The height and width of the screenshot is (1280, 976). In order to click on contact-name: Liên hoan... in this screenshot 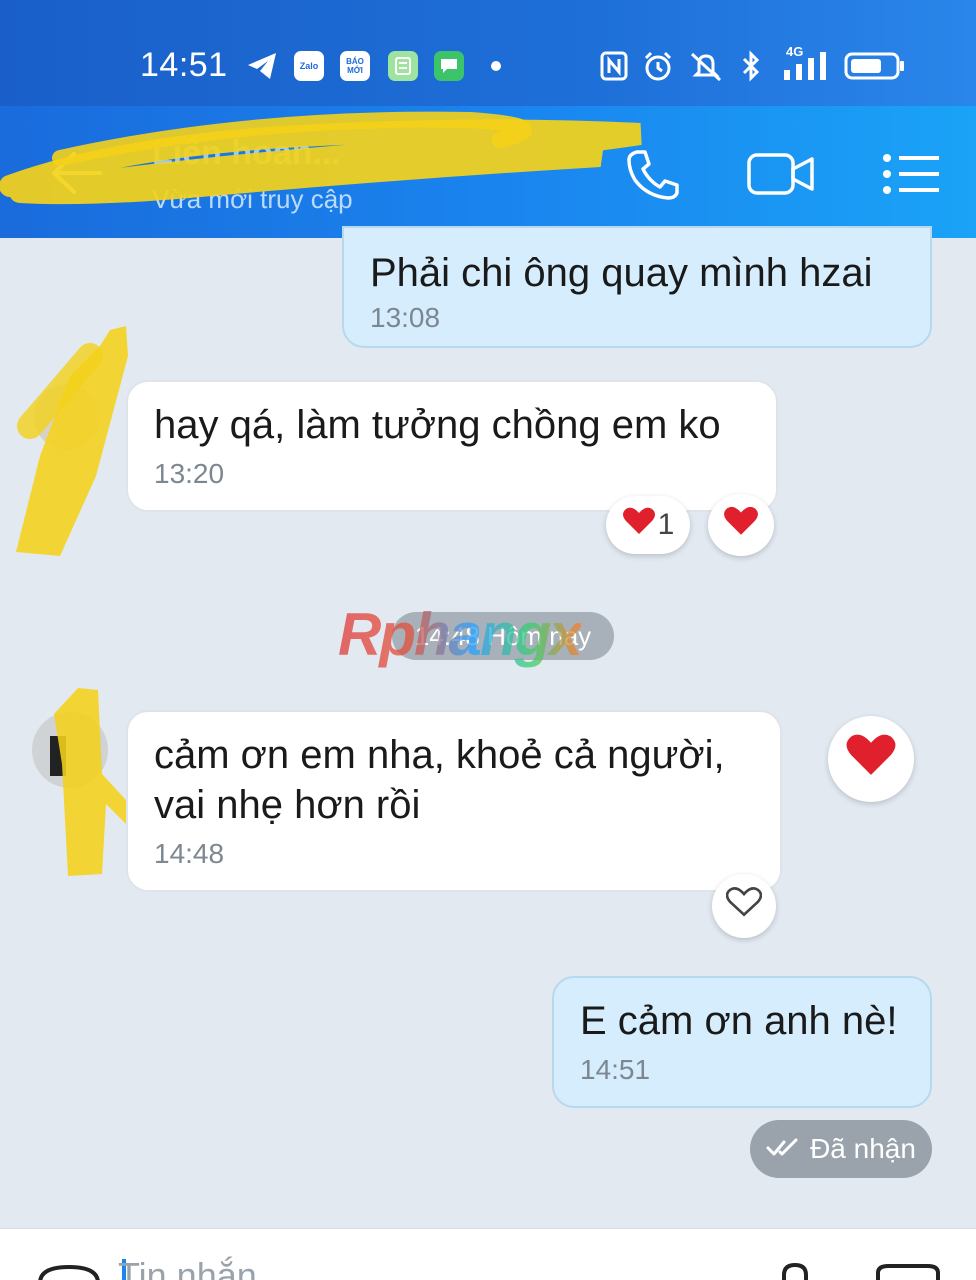, I will do `click(246, 153)`.